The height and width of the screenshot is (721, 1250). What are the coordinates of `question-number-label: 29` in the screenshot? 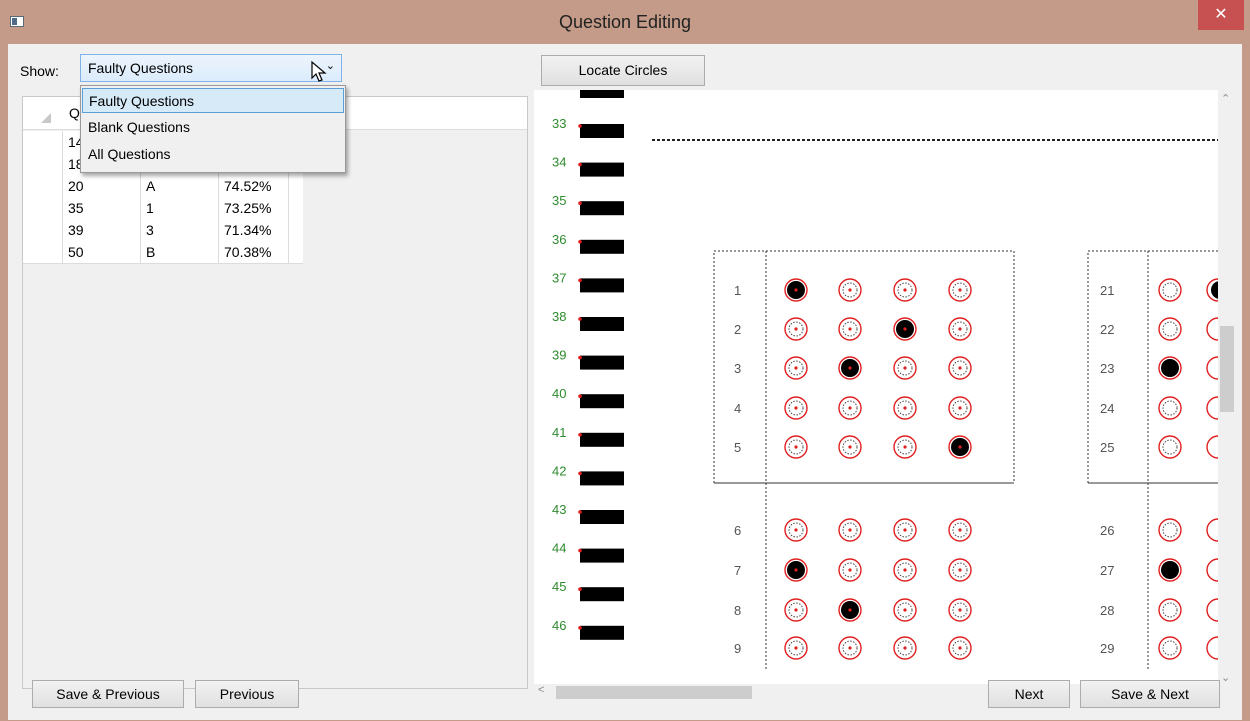 It's located at (1107, 648).